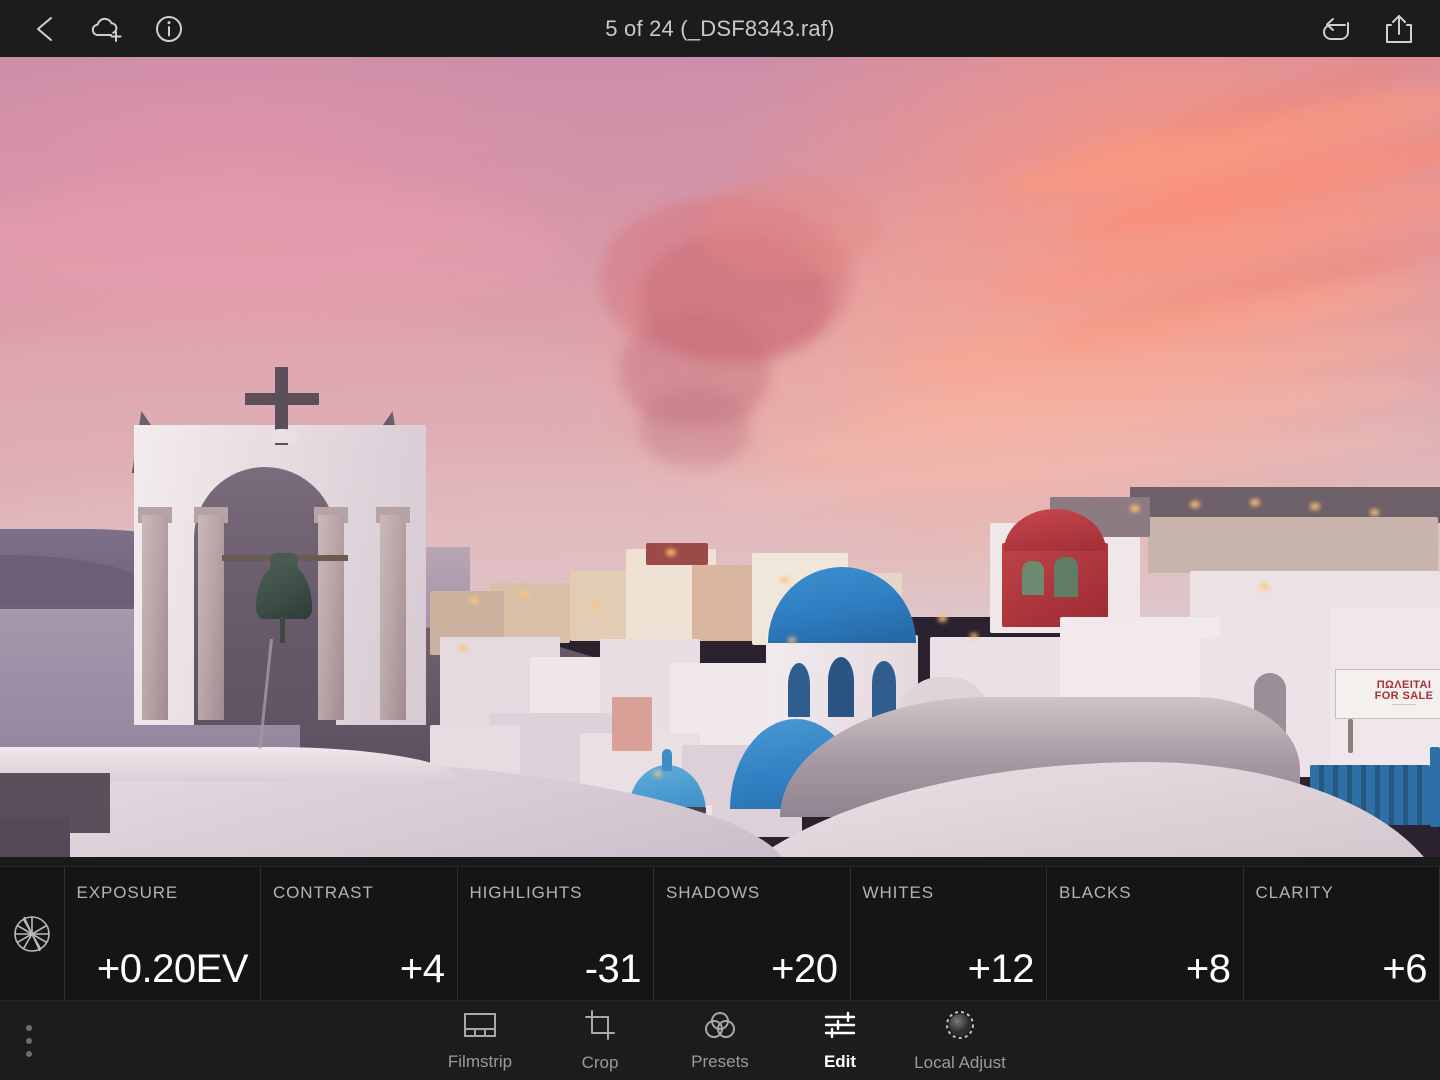 The width and height of the screenshot is (1440, 1080). I want to click on tab-label: Crop, so click(600, 1062).